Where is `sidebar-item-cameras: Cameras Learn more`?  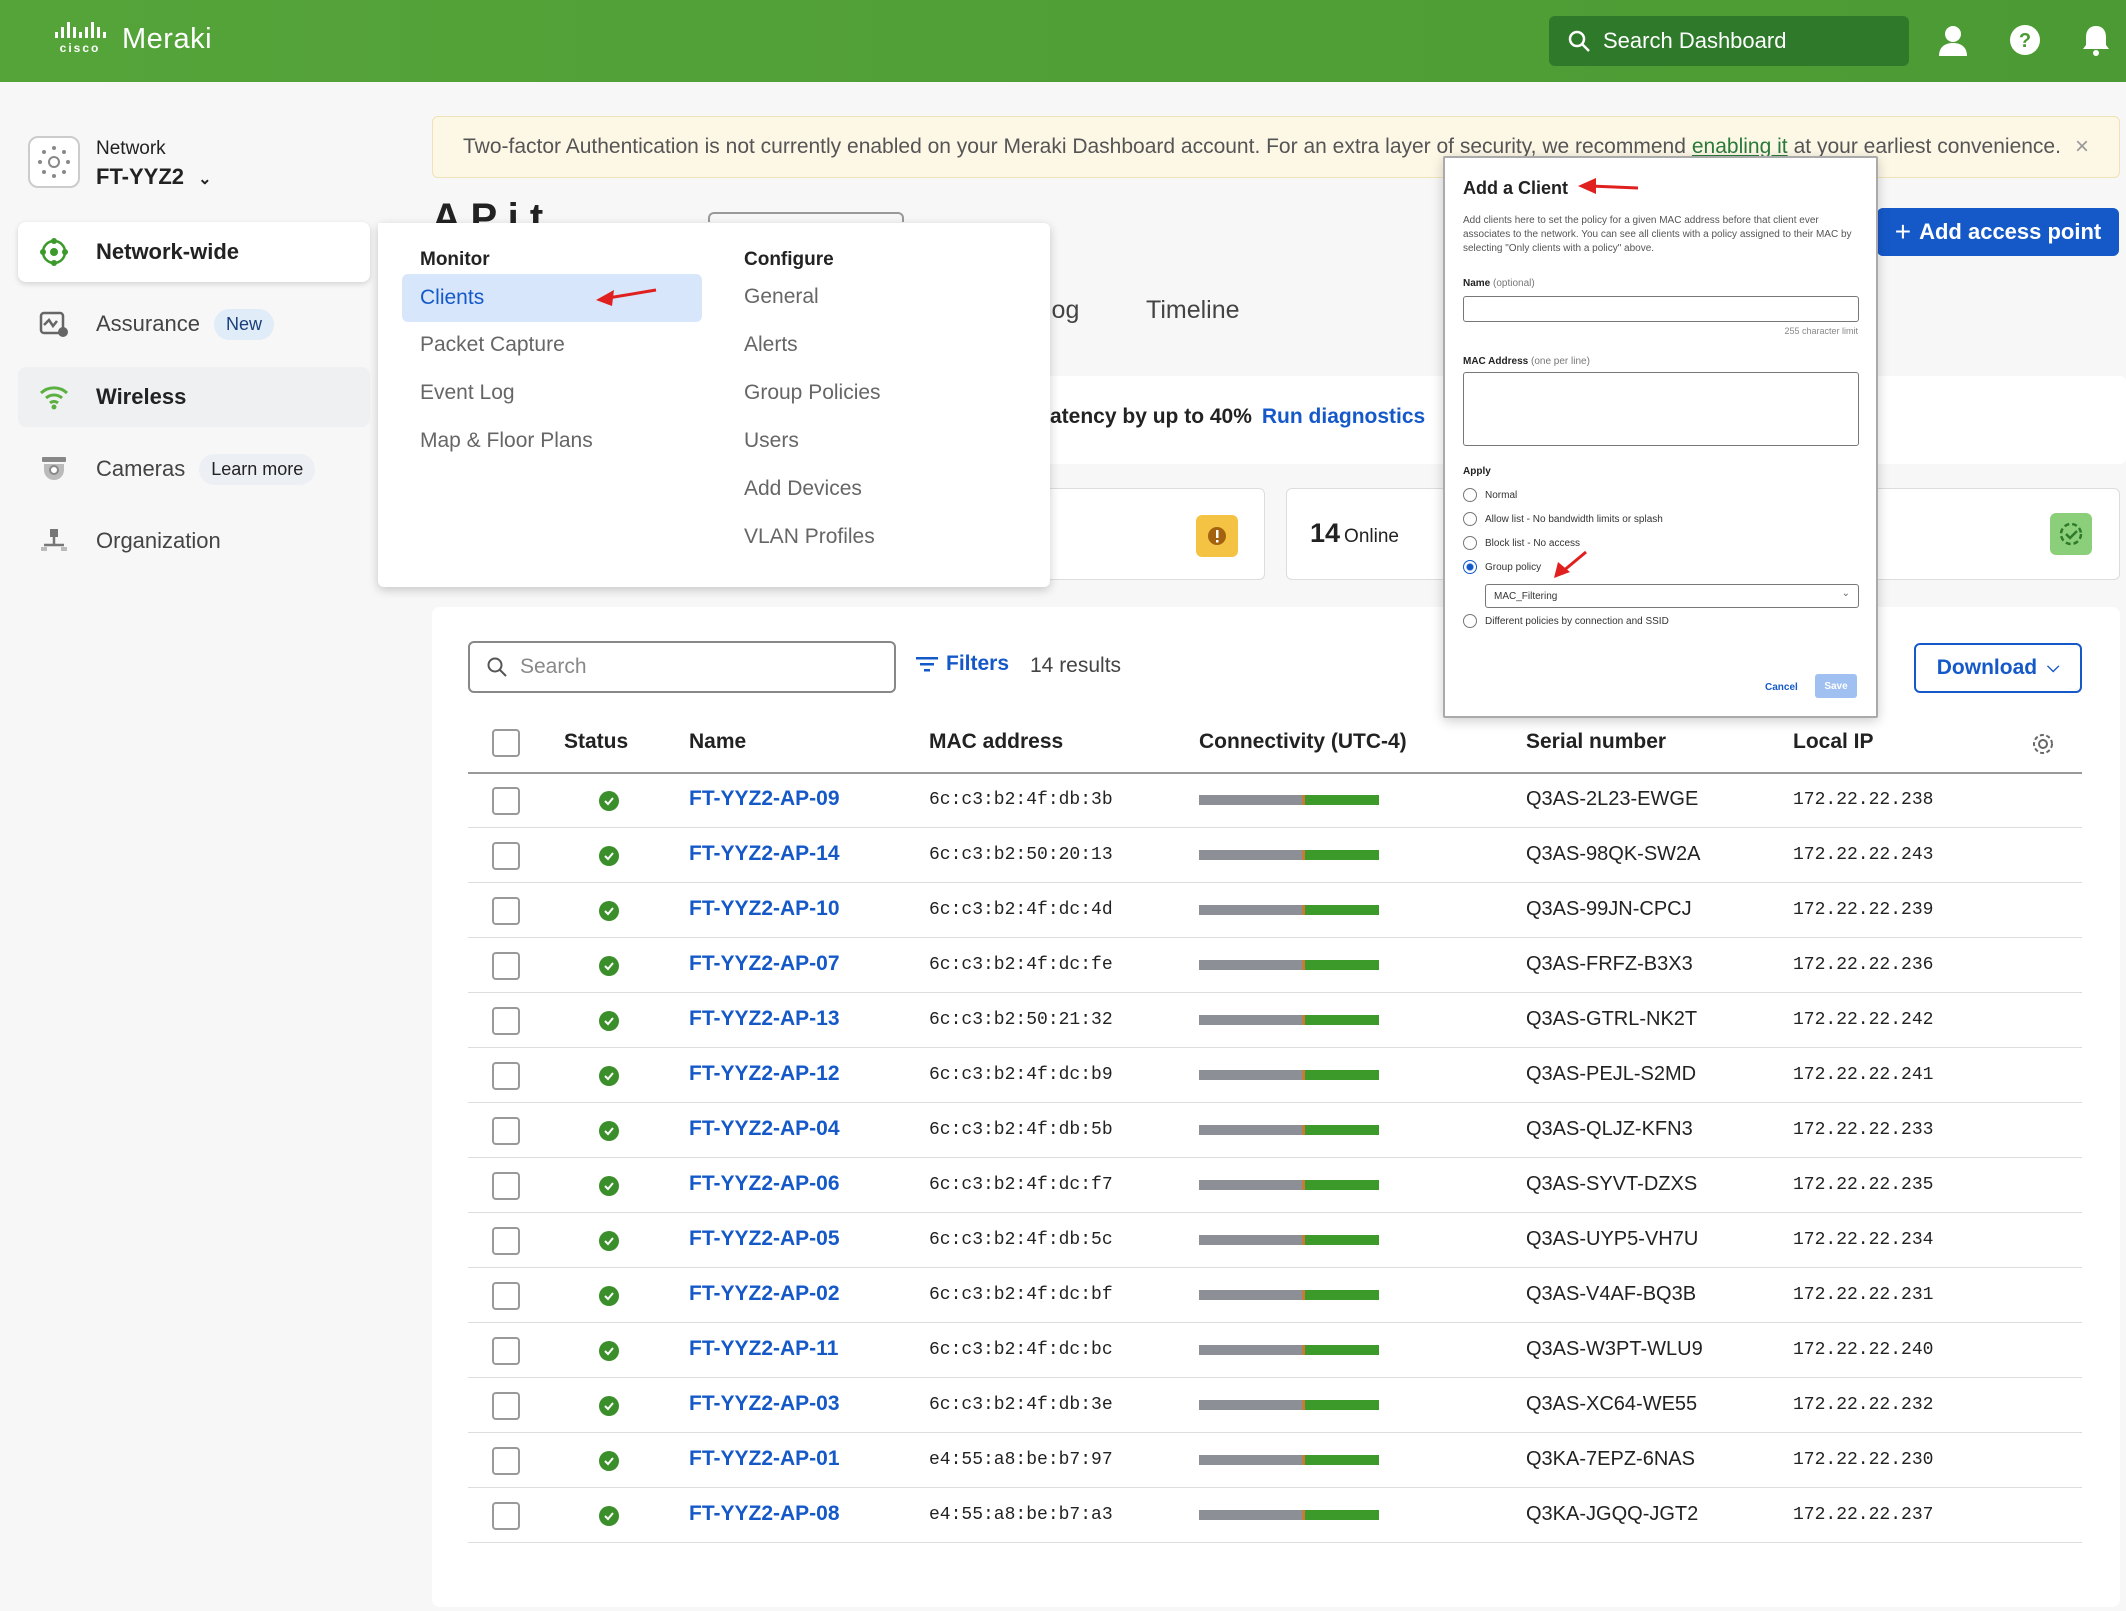
sidebar-item-cameras: Cameras Learn more is located at coordinates (194, 469).